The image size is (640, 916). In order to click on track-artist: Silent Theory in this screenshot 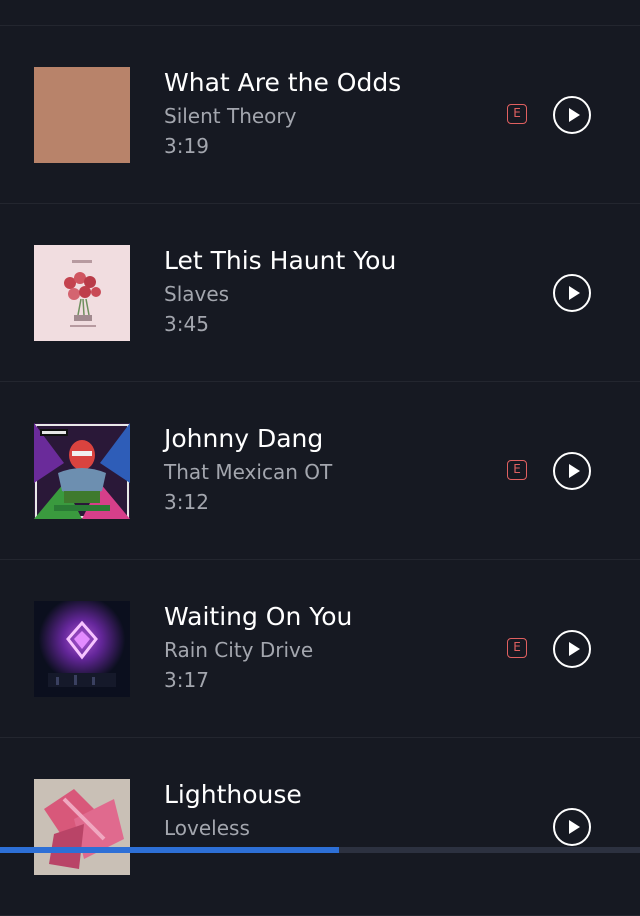, I will do `click(324, 116)`.